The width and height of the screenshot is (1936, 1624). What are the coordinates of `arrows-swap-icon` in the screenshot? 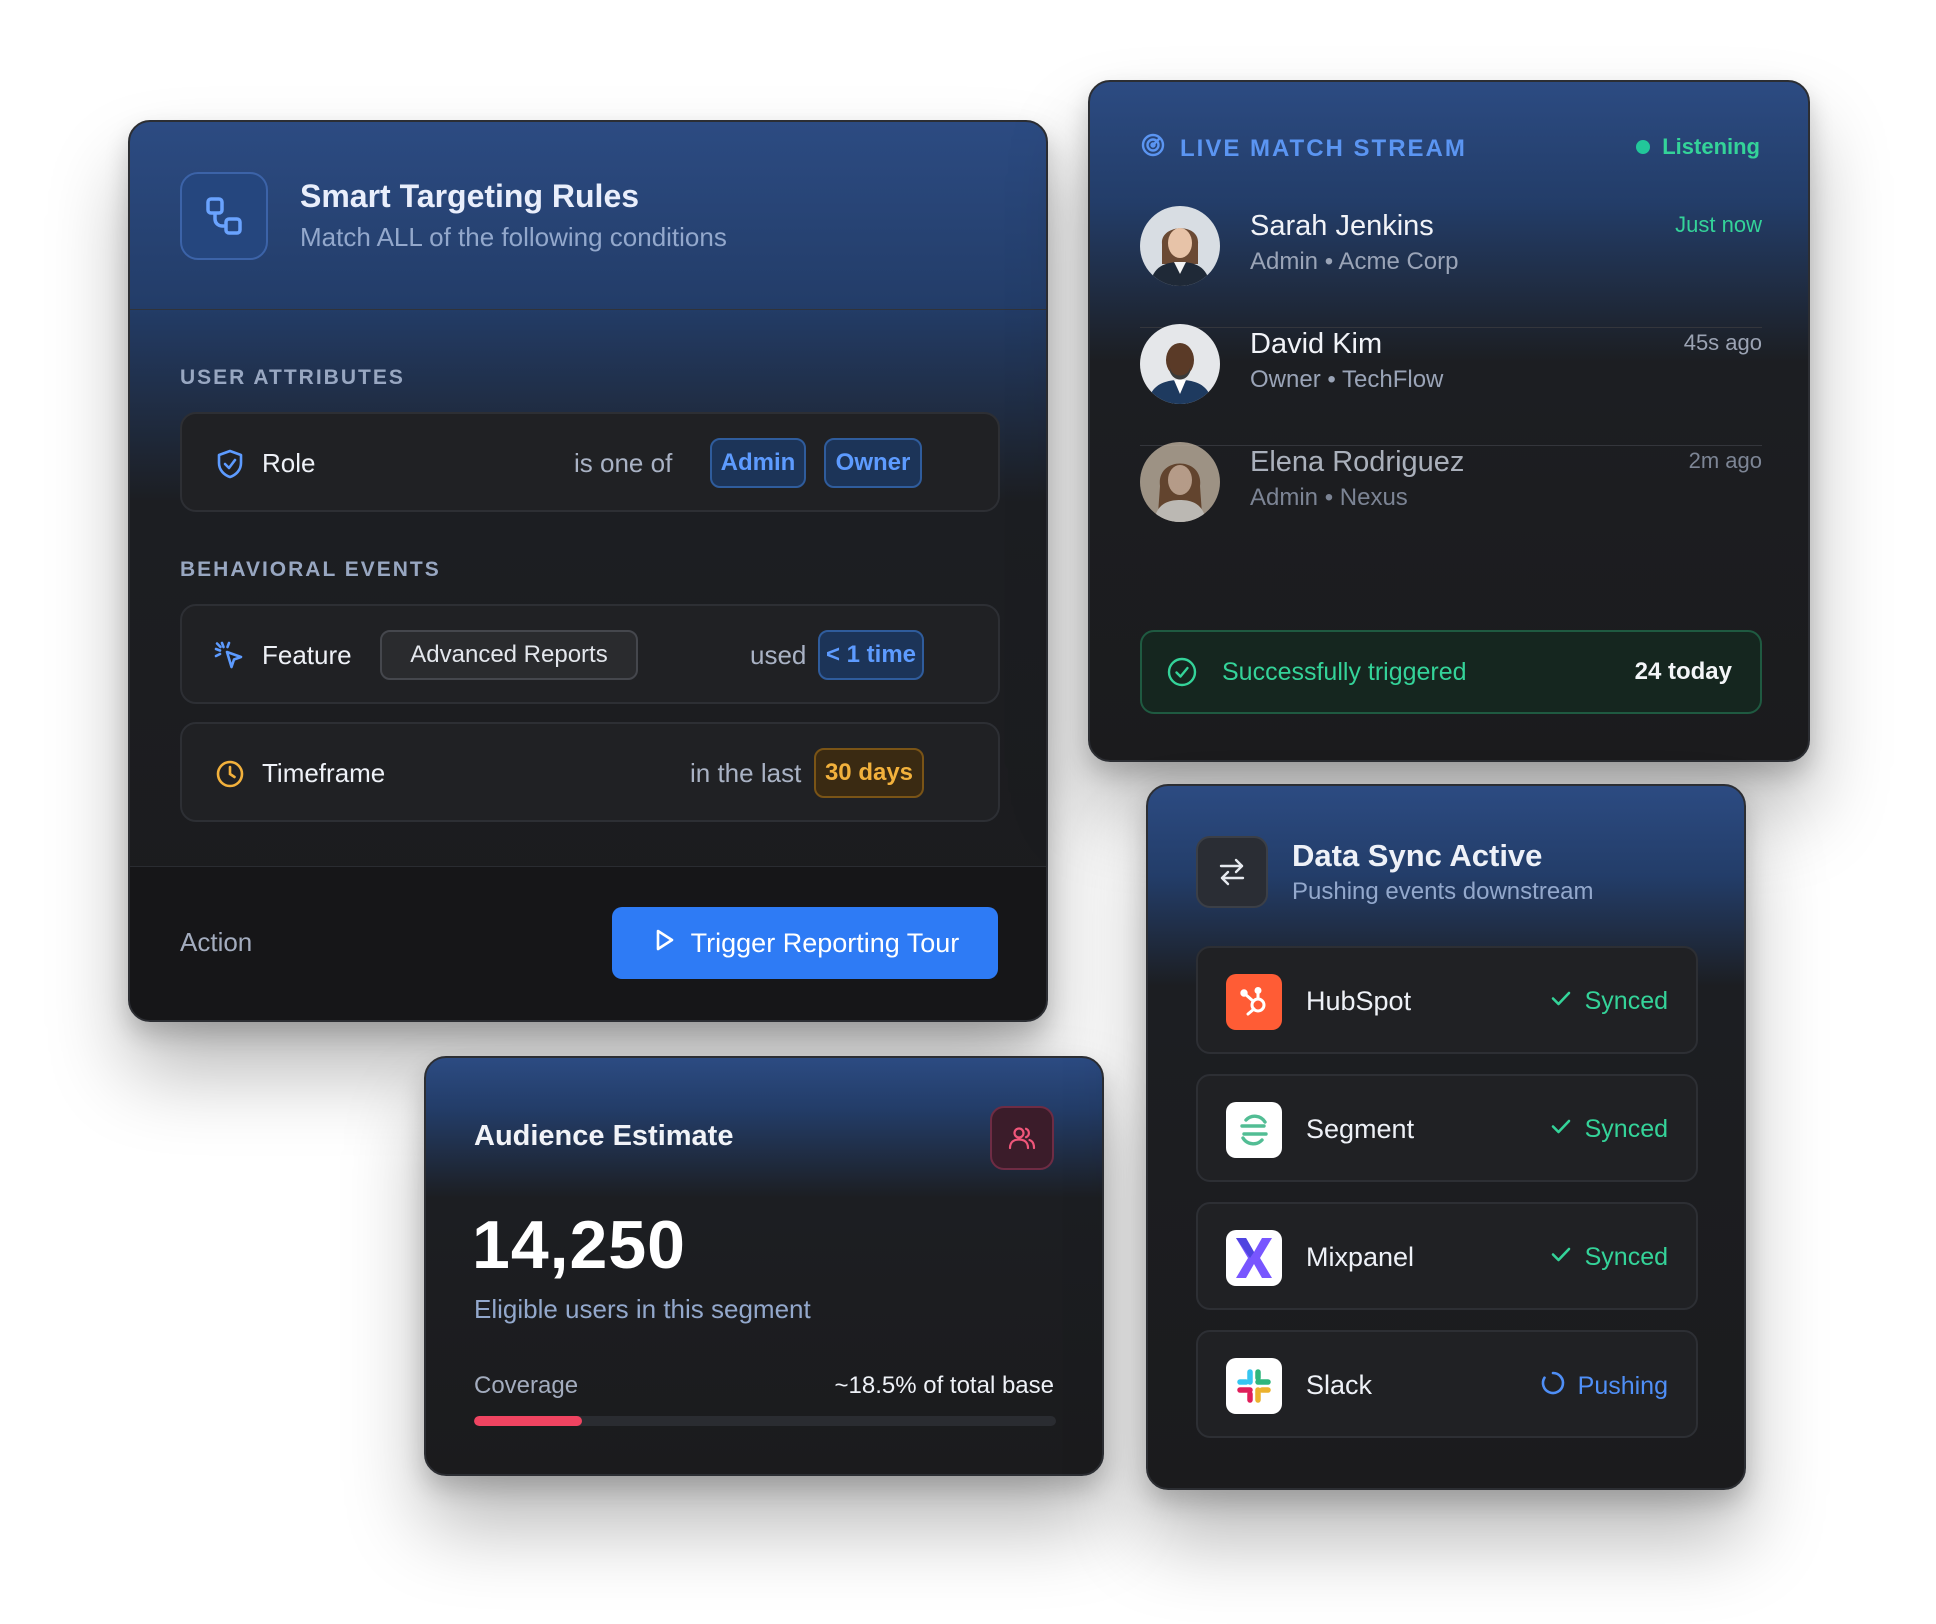 It's located at (1232, 872).